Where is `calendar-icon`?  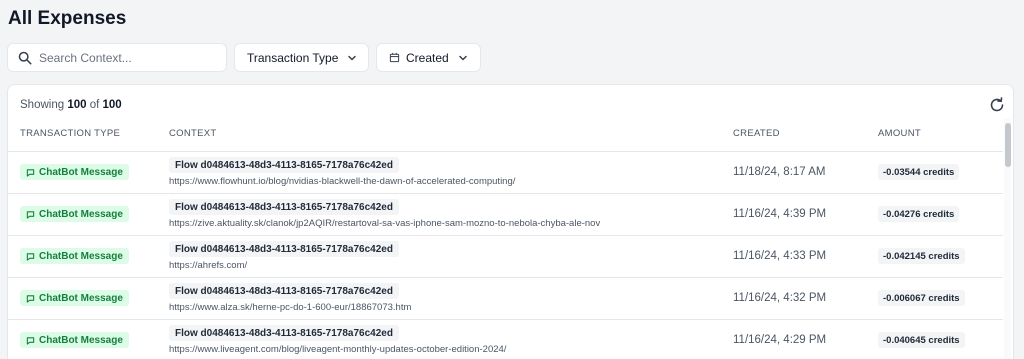 calendar-icon is located at coordinates (394, 57).